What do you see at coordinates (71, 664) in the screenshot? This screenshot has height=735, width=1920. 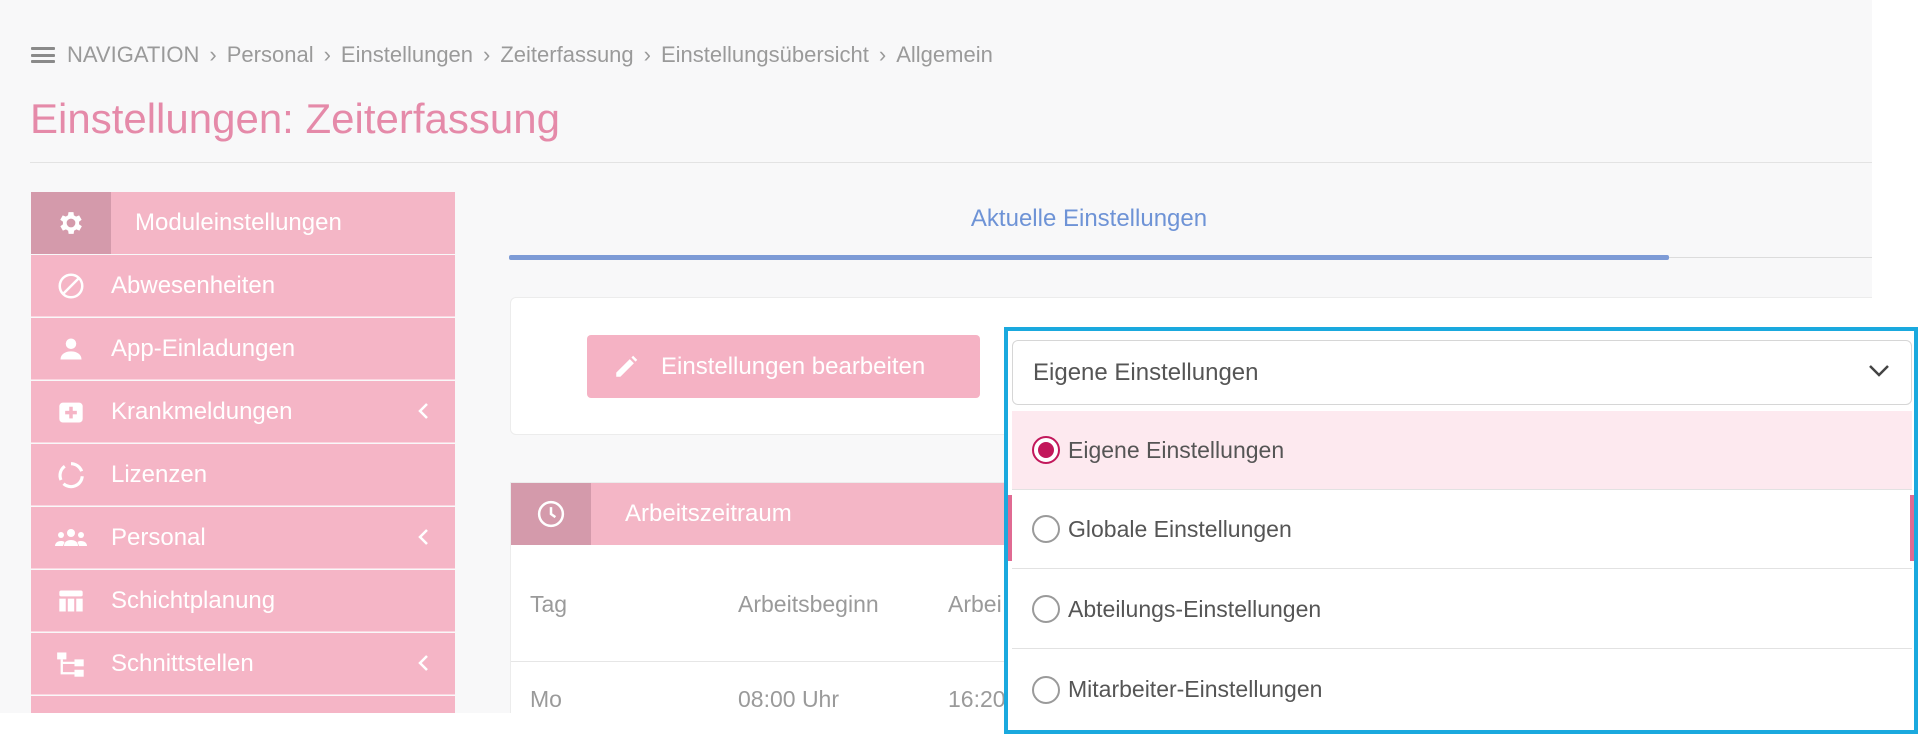 I see `hierarchy-icon` at bounding box center [71, 664].